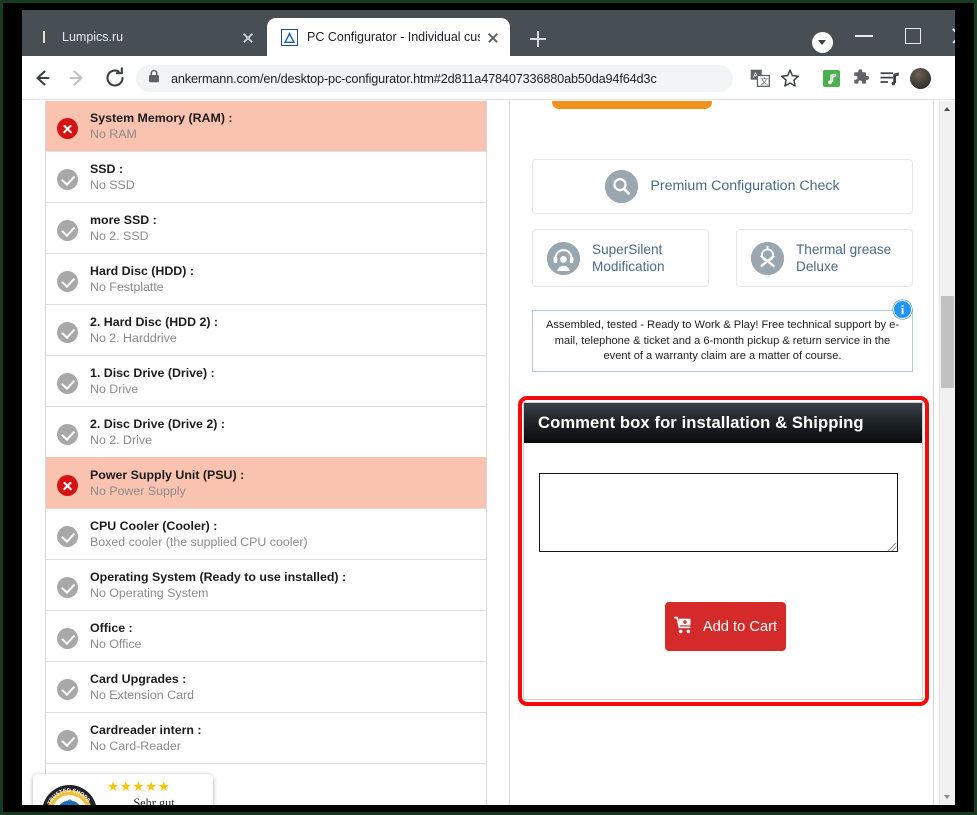 Image resolution: width=977 pixels, height=815 pixels. What do you see at coordinates (947, 453) in the screenshot?
I see `page-scrollbar` at bounding box center [947, 453].